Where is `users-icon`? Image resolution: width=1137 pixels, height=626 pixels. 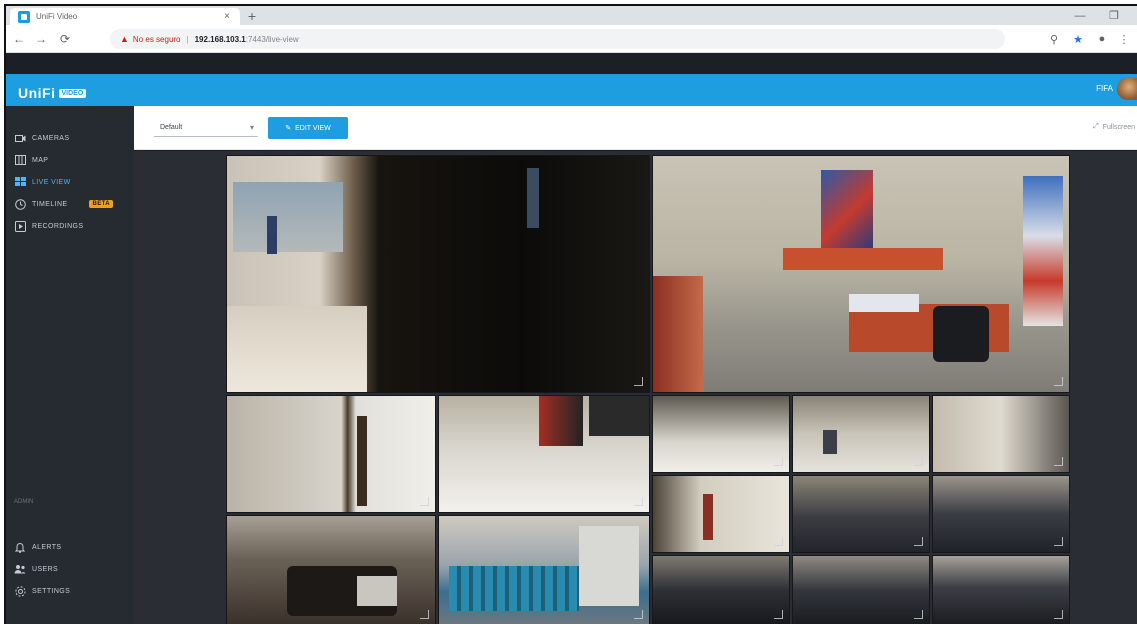 users-icon is located at coordinates (20, 569).